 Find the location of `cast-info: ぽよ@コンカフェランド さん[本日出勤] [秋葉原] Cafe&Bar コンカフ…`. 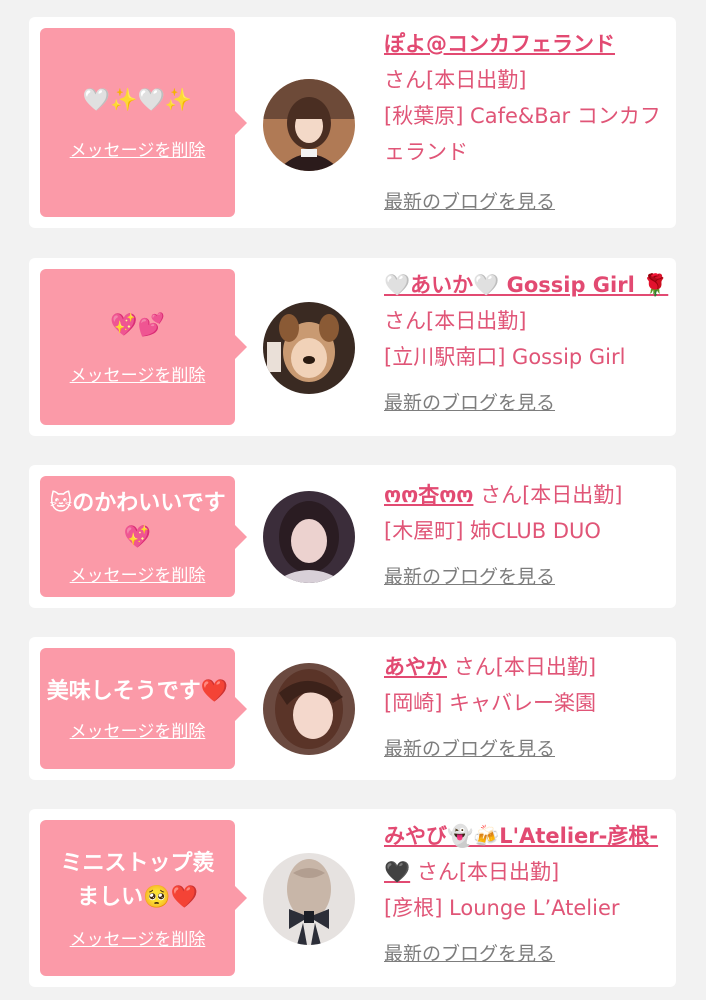

cast-info: ぽよ@コンカフェランド さん[本日出勤] [秋葉原] Cafe&Bar コンカフ… is located at coordinates (526, 123).